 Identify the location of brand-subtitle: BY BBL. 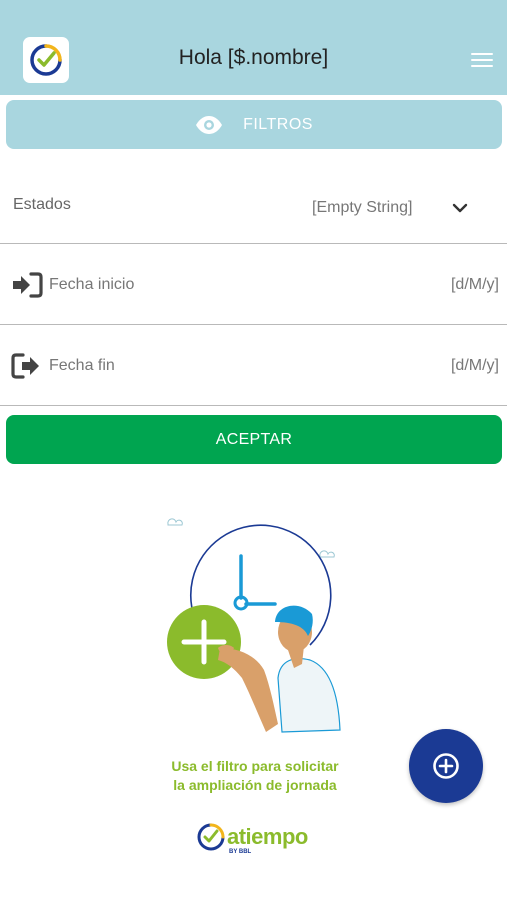
(240, 852).